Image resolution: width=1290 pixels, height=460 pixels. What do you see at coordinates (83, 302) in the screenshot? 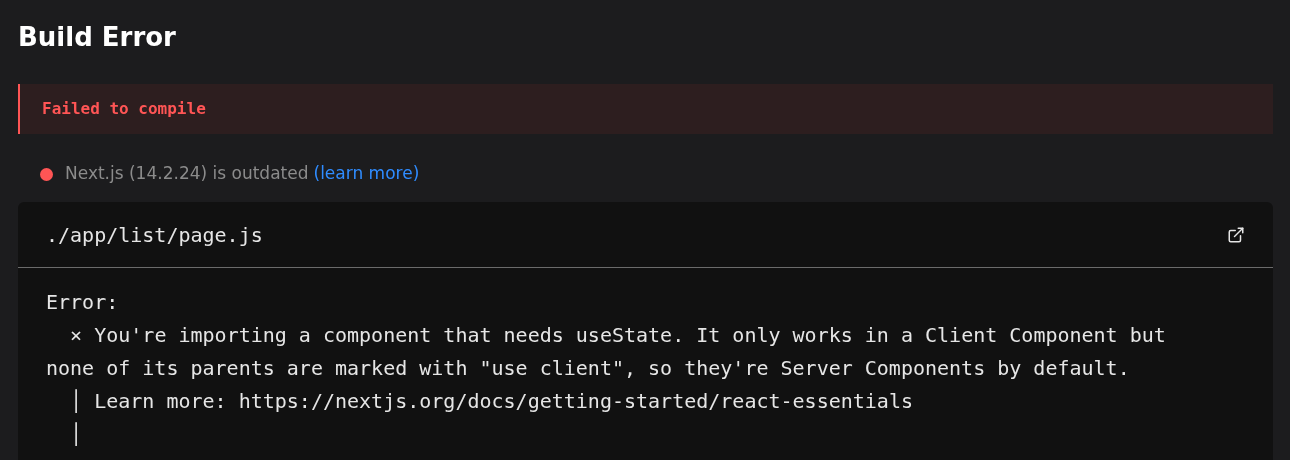
I see `error-line: Error:` at bounding box center [83, 302].